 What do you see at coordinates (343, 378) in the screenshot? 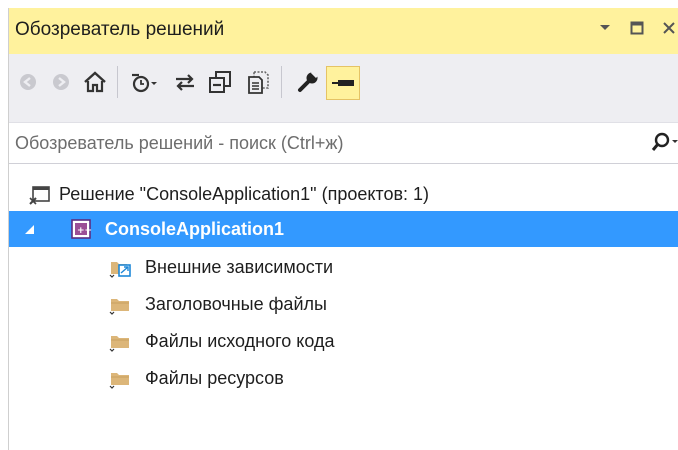
I see `tree-node-folder: Файлы ресурсов` at bounding box center [343, 378].